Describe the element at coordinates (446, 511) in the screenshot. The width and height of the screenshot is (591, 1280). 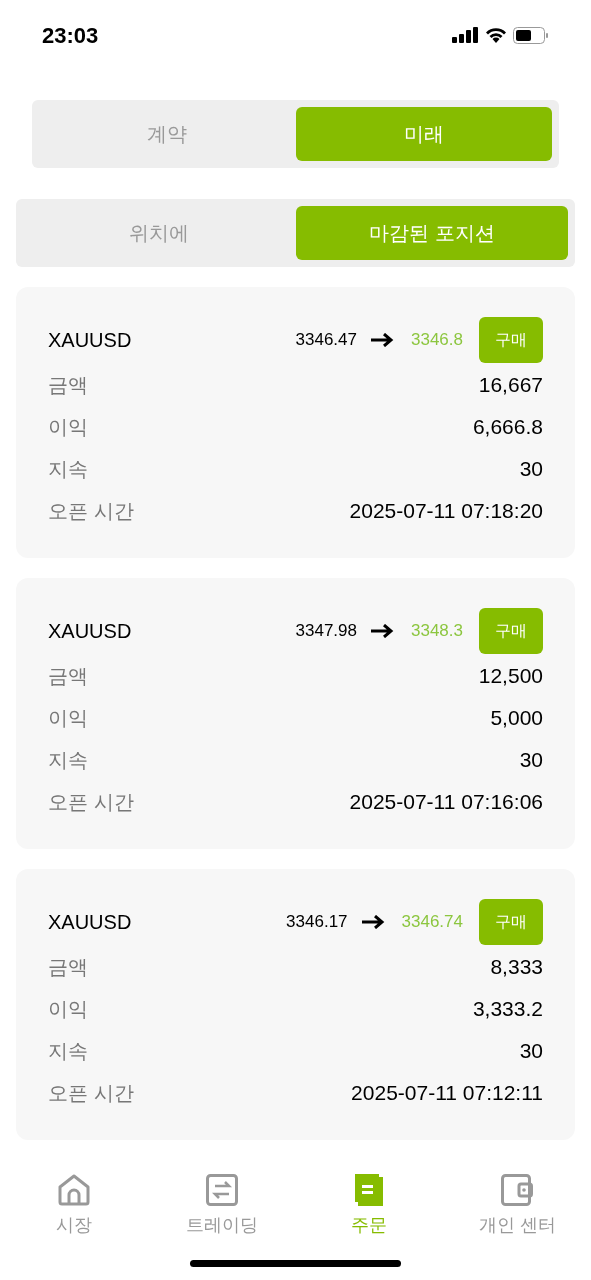
I see `field-value: 2025-07-11 07:18:20` at that location.